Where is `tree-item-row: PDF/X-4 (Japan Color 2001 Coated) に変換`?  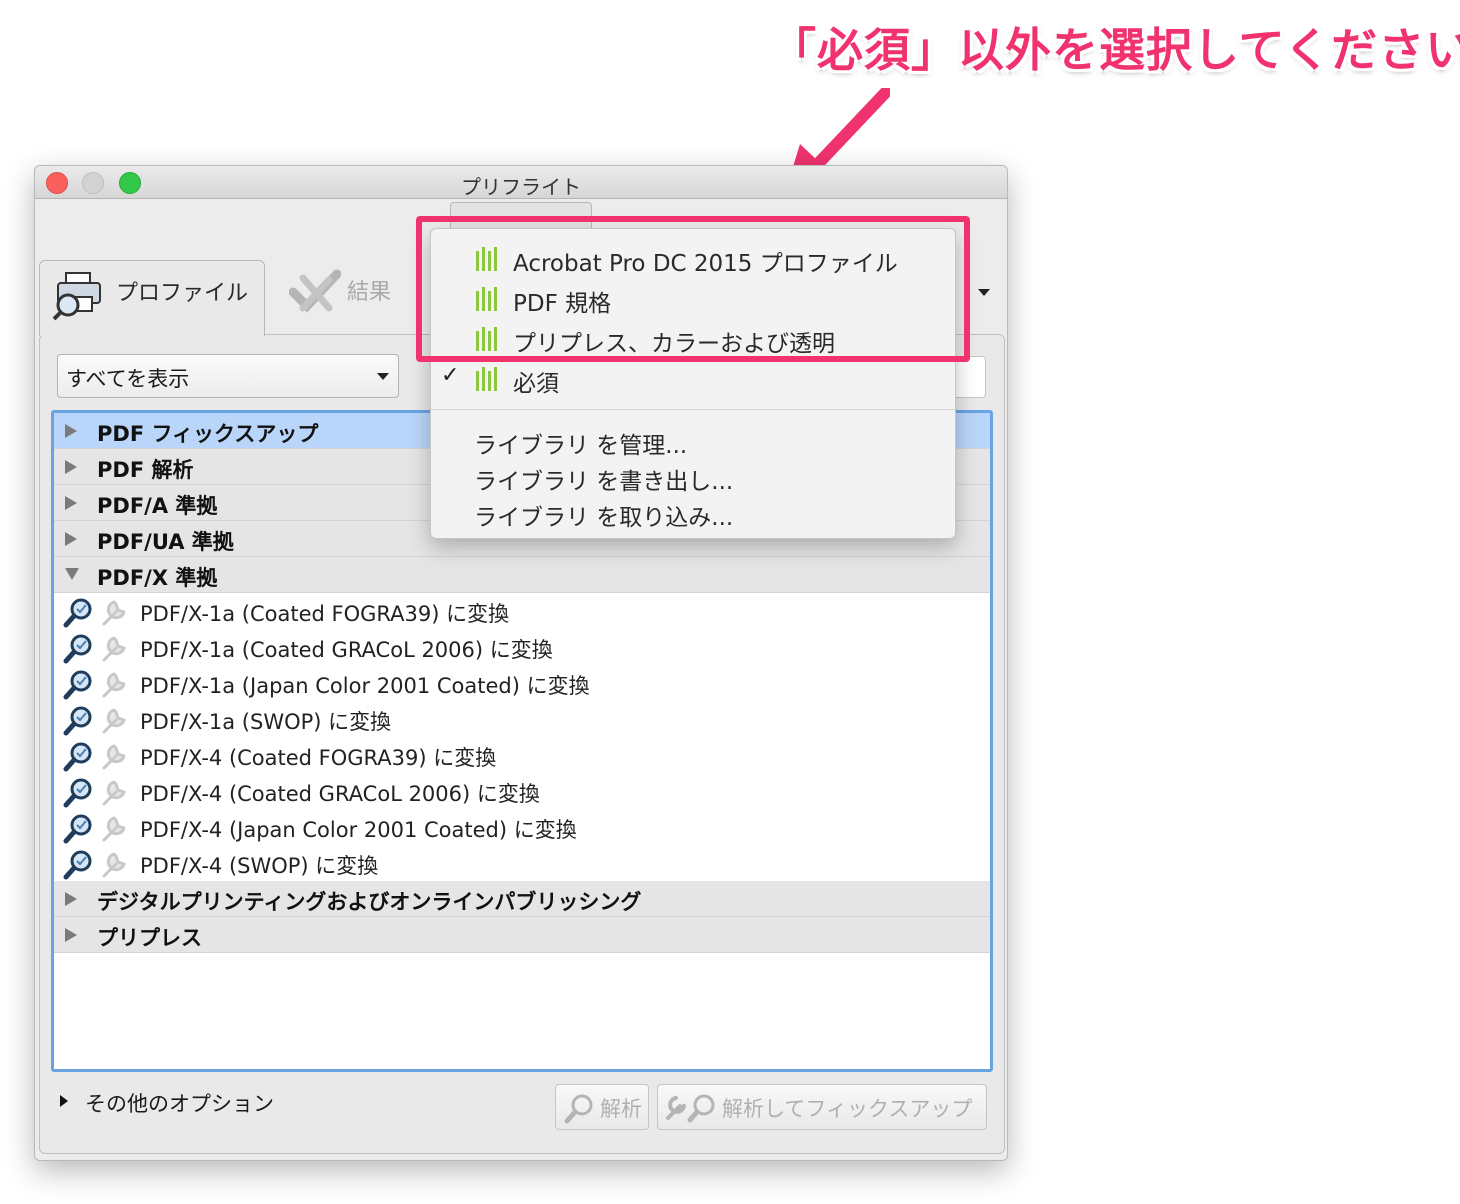 tree-item-row: PDF/X-4 (Japan Color 2001 Coated) に変換 is located at coordinates (522, 827).